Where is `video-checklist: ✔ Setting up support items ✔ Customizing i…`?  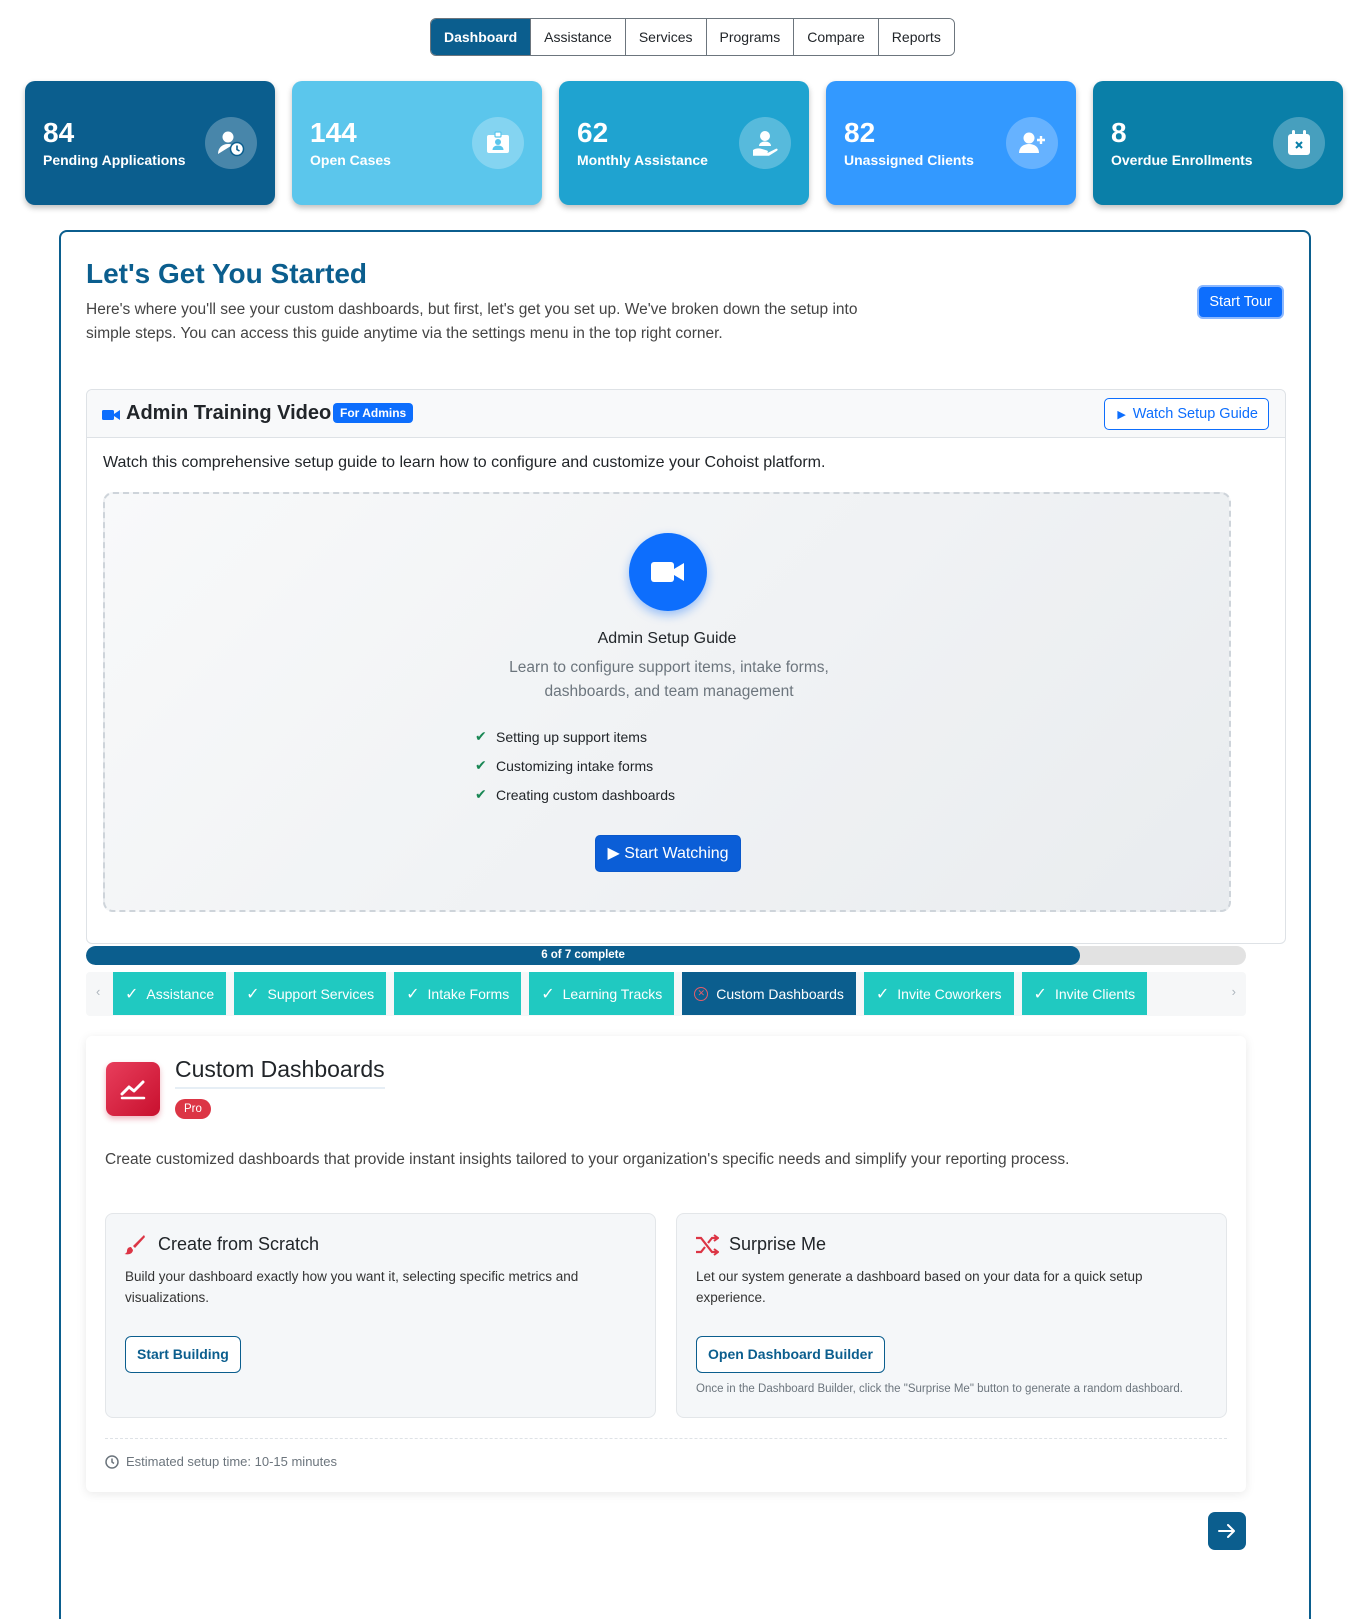 video-checklist: ✔ Setting up support items ✔ Customizing i… is located at coordinates (575, 765).